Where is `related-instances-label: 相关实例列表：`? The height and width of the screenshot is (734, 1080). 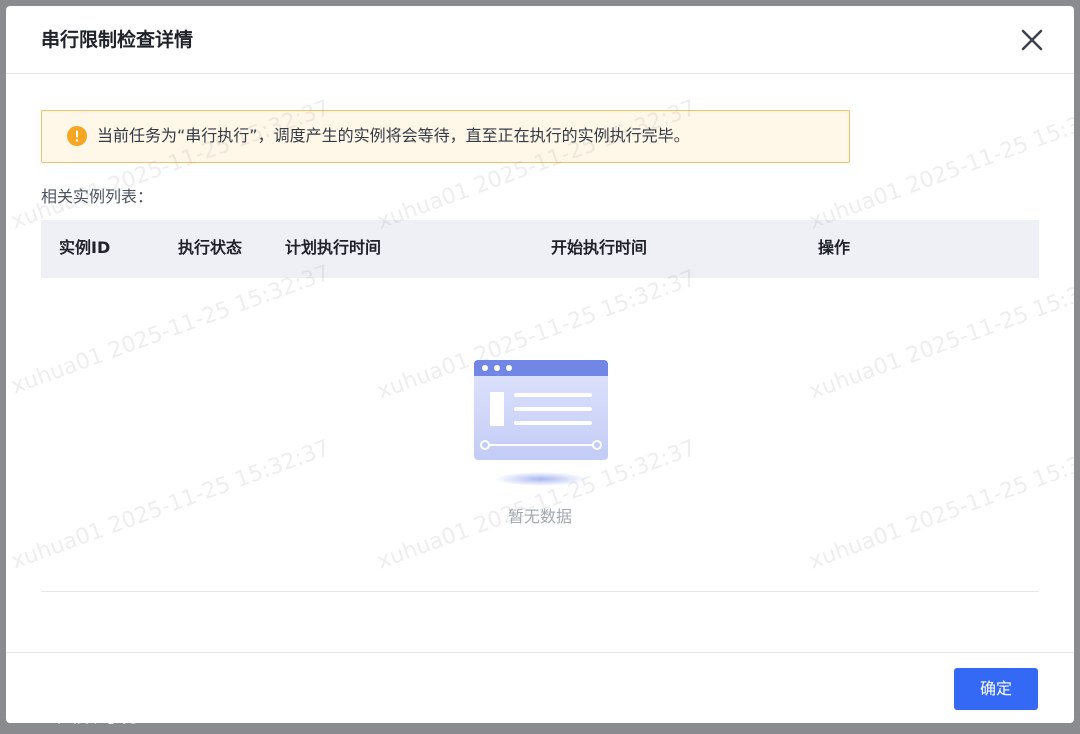 related-instances-label: 相关实例列表： is located at coordinates (97, 196).